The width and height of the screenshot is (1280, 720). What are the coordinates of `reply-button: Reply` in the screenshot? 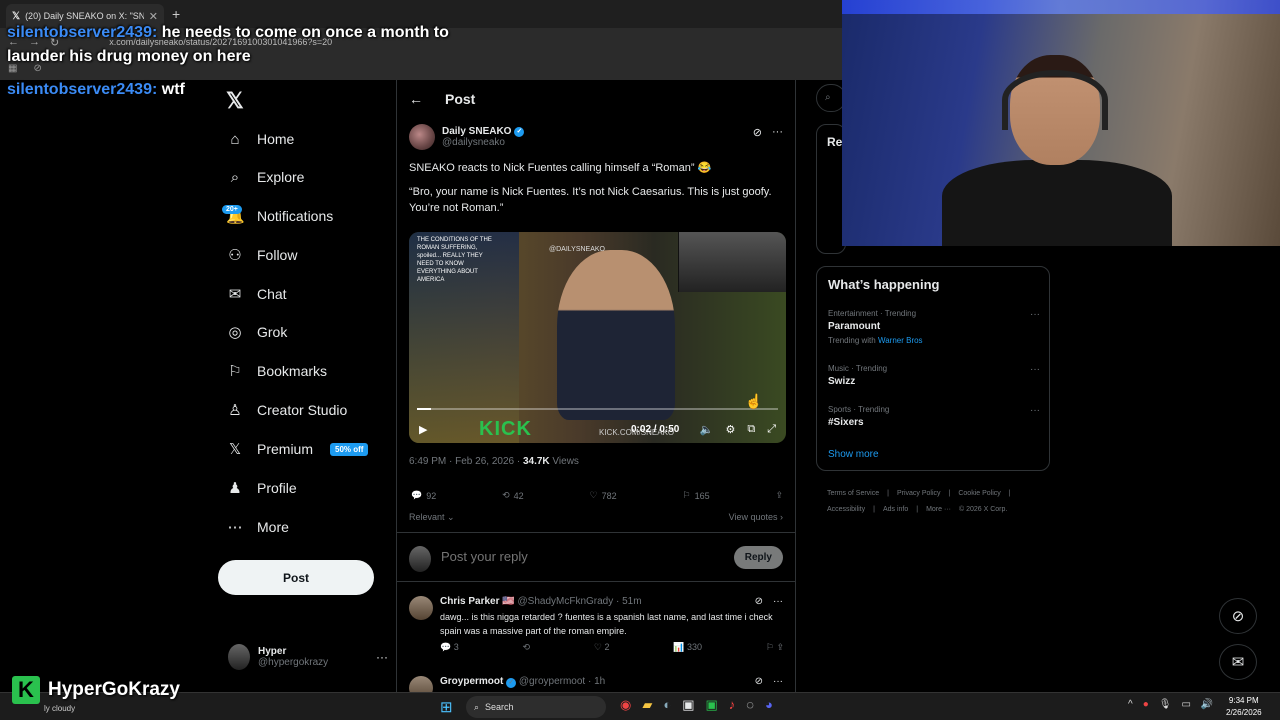 It's located at (758, 557).